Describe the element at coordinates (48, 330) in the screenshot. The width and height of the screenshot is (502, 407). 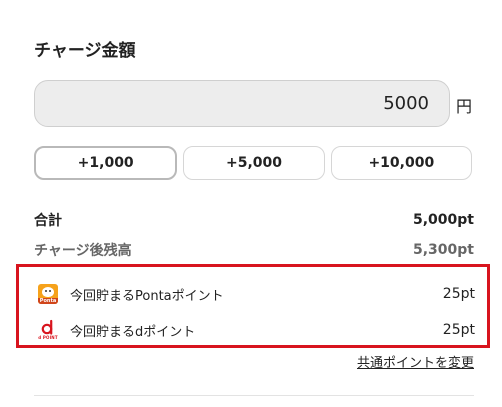
I see `dpoint-logo-icon: d POINT` at that location.